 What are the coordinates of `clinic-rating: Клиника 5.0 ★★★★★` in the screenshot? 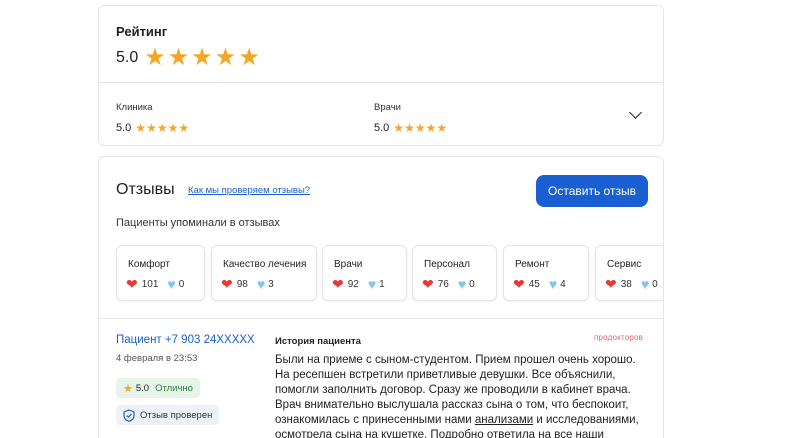 It's located at (152, 119).